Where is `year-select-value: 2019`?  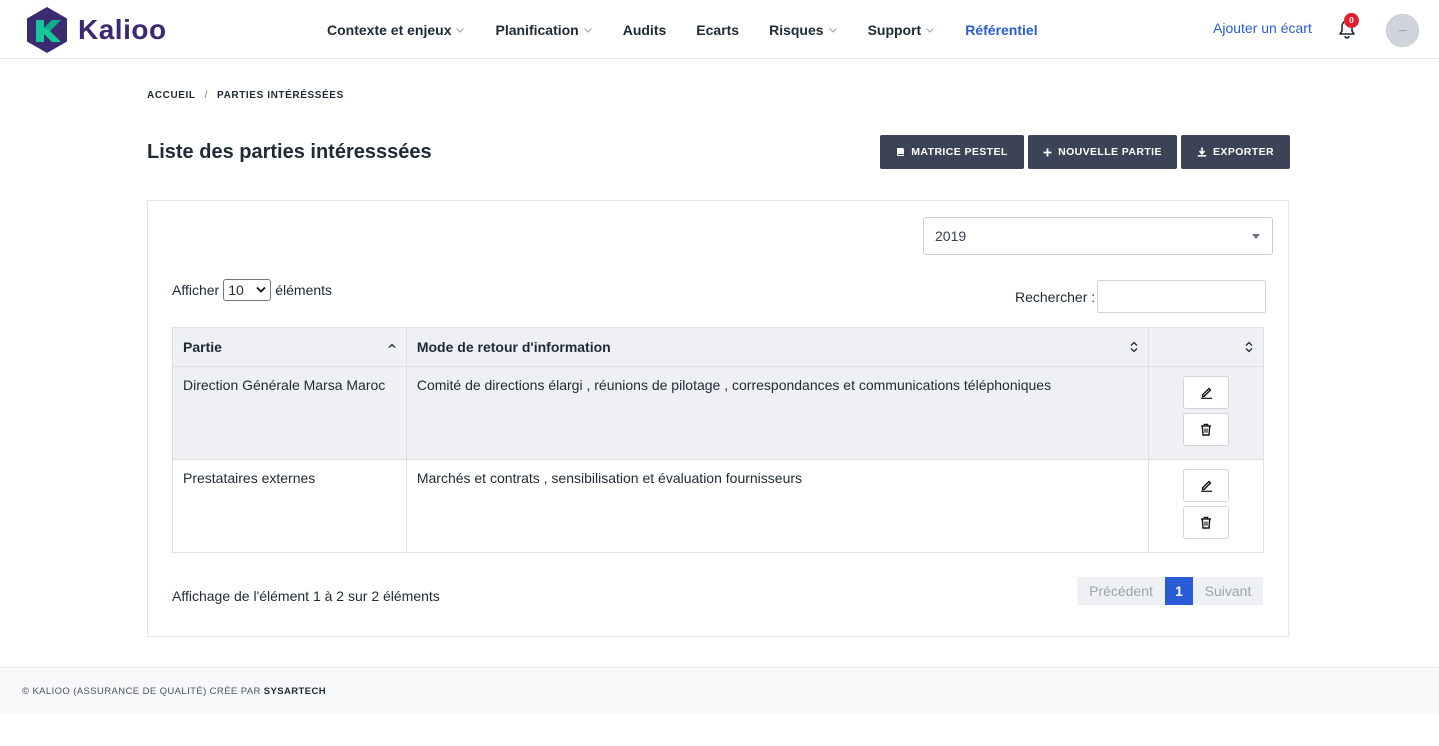 year-select-value: 2019 is located at coordinates (951, 236).